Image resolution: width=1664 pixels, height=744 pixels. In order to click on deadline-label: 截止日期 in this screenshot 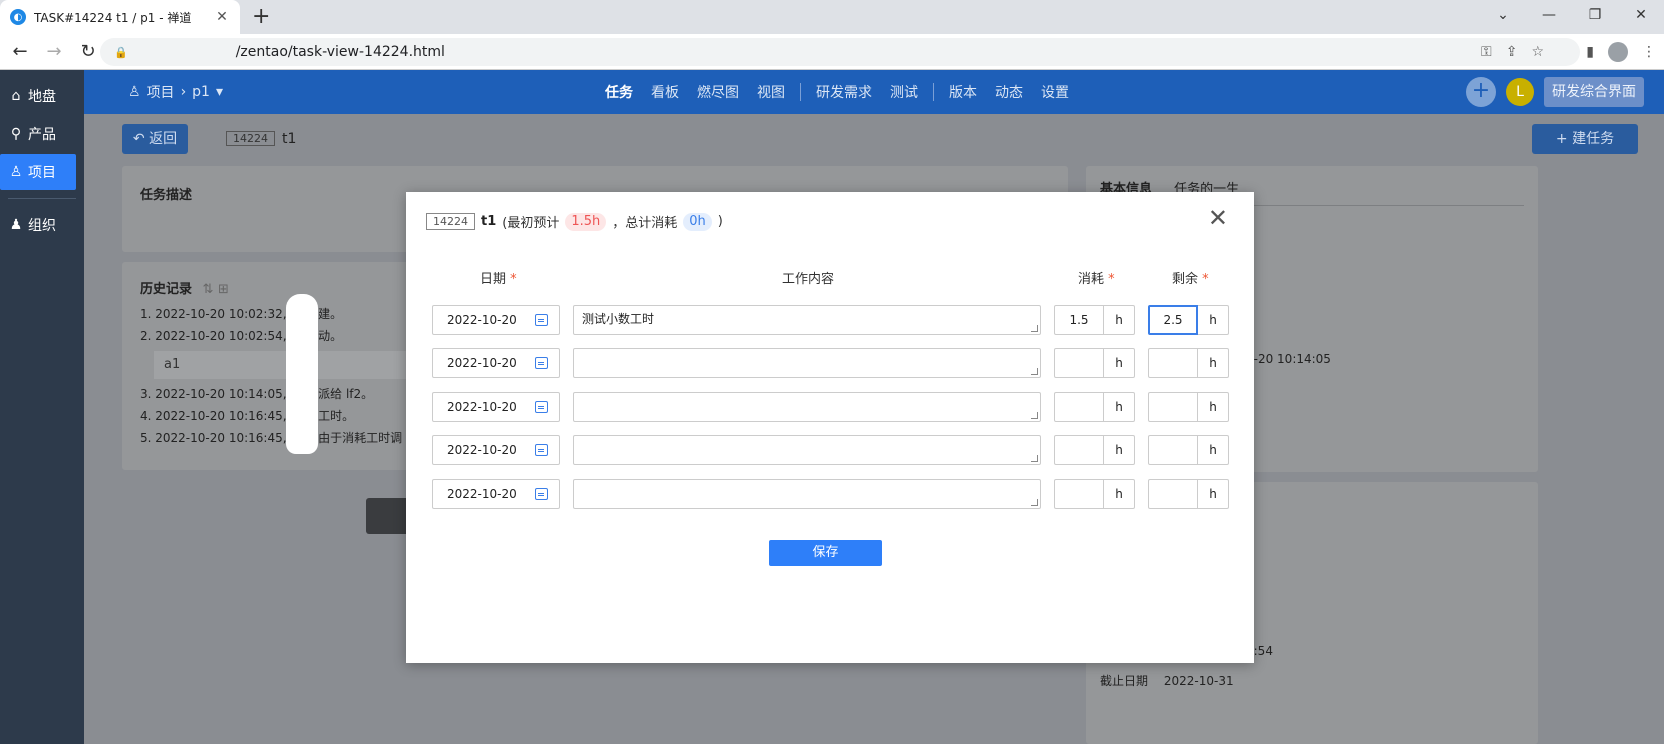, I will do `click(1124, 681)`.